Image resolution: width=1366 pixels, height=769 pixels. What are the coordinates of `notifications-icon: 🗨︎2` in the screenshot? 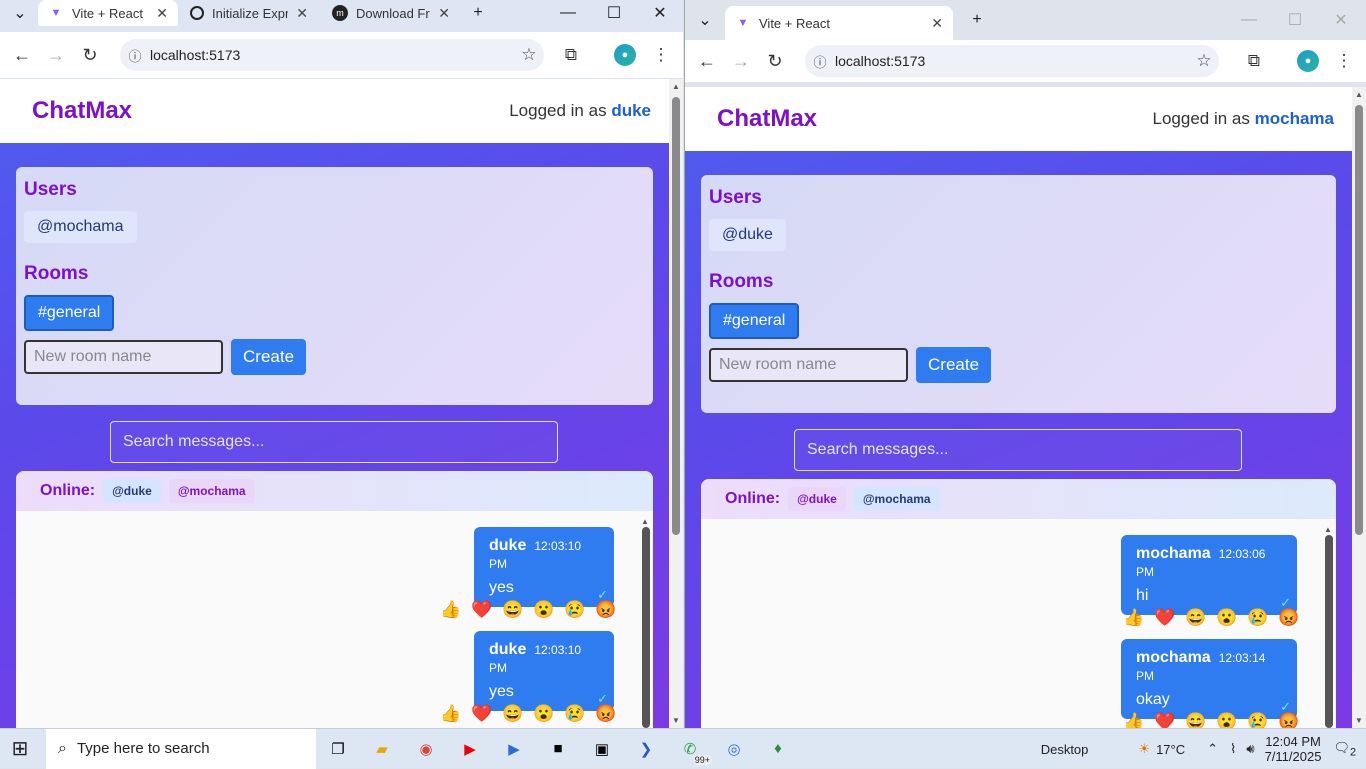 It's located at (1344, 749).